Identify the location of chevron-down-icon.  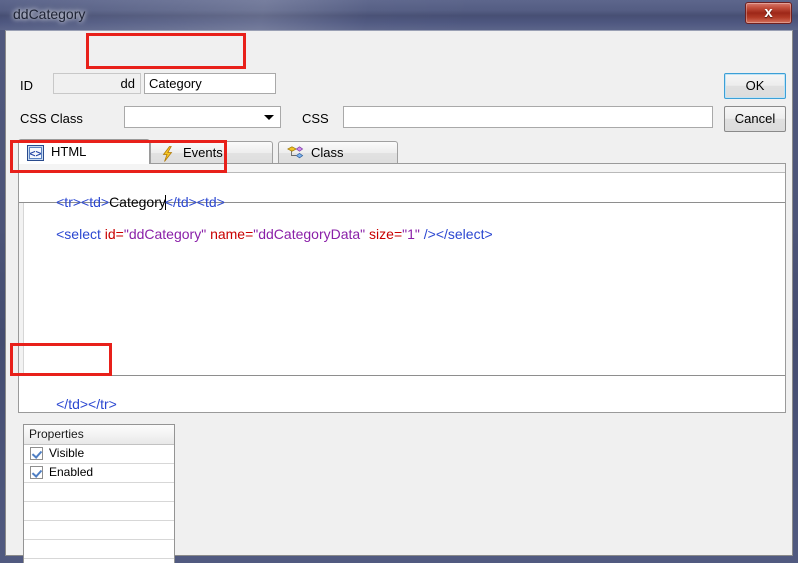
(269, 117).